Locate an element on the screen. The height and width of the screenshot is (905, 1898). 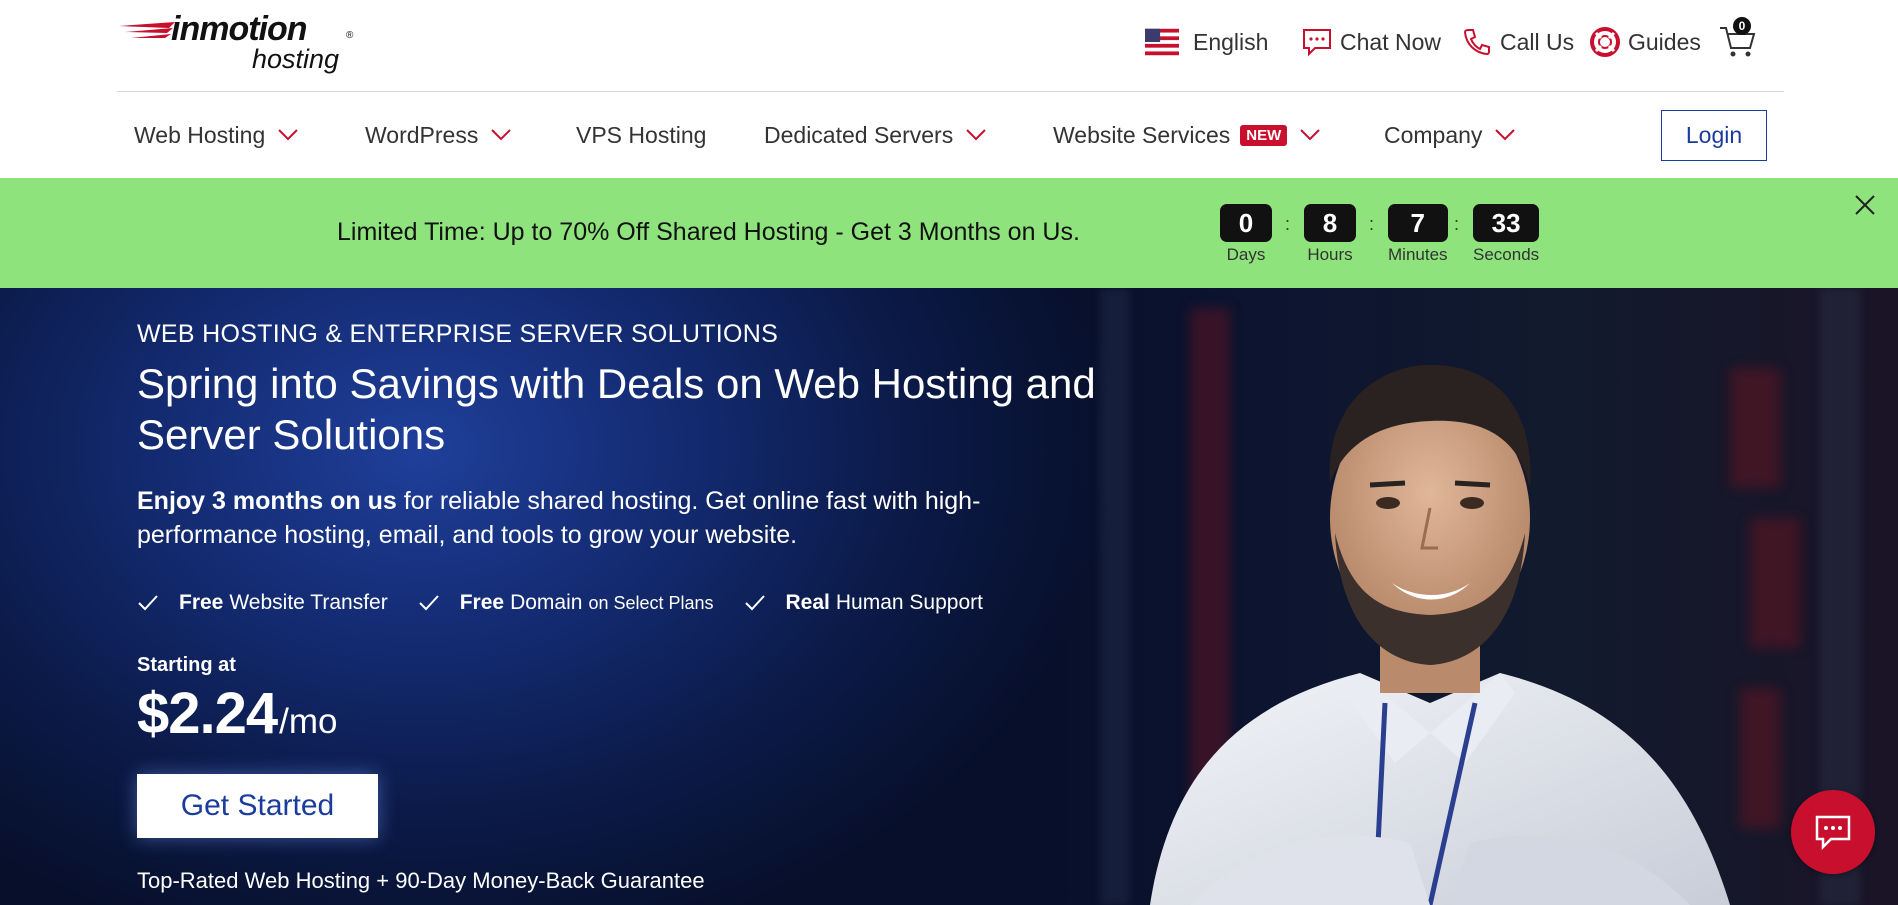
lifebuoy-icon is located at coordinates (1605, 42).